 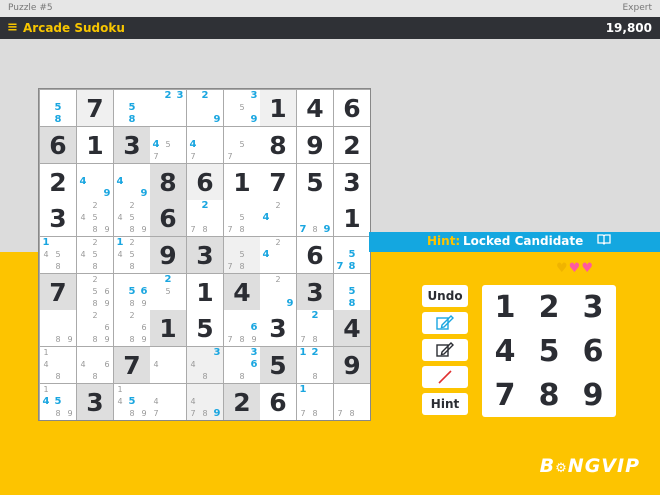 What do you see at coordinates (168, 145) in the screenshot?
I see `sudoku-cell: 457` at bounding box center [168, 145].